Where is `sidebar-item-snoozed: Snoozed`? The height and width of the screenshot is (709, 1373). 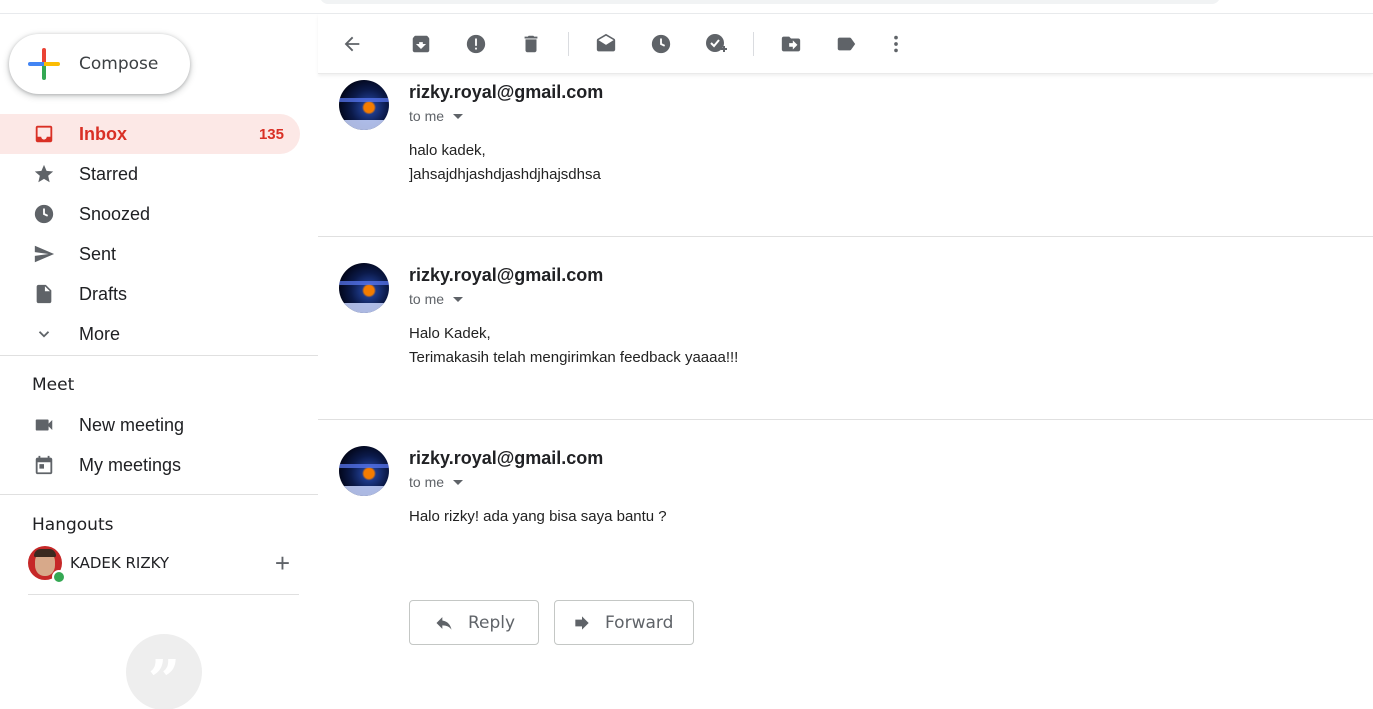 sidebar-item-snoozed: Snoozed is located at coordinates (150, 214).